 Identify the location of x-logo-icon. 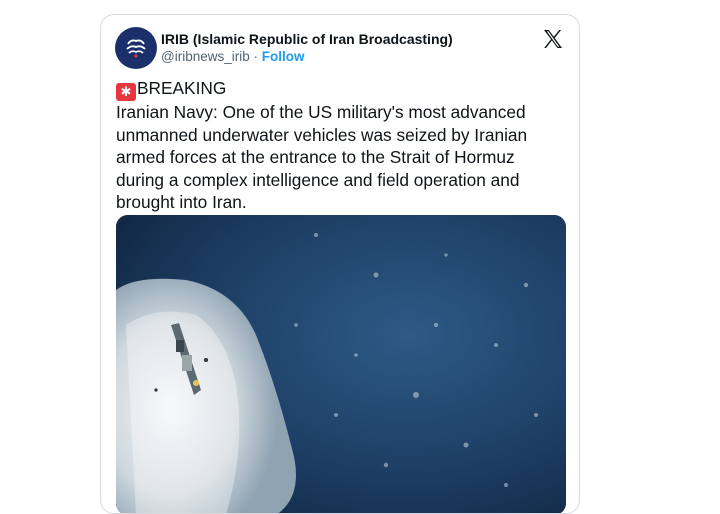
(553, 39).